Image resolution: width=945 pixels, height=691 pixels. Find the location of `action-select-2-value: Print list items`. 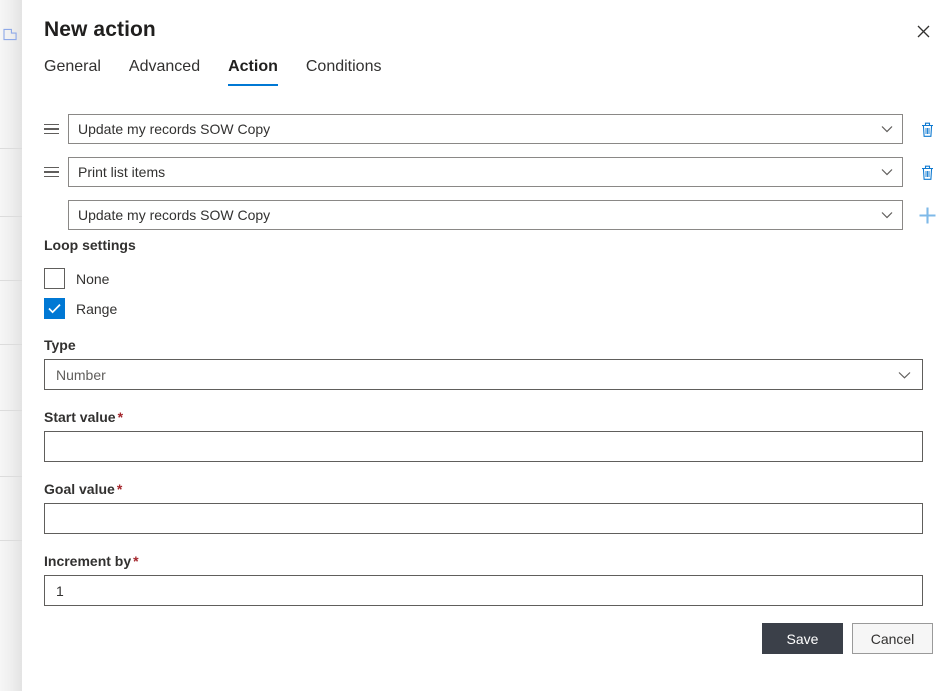

action-select-2-value: Print list items is located at coordinates (122, 172).